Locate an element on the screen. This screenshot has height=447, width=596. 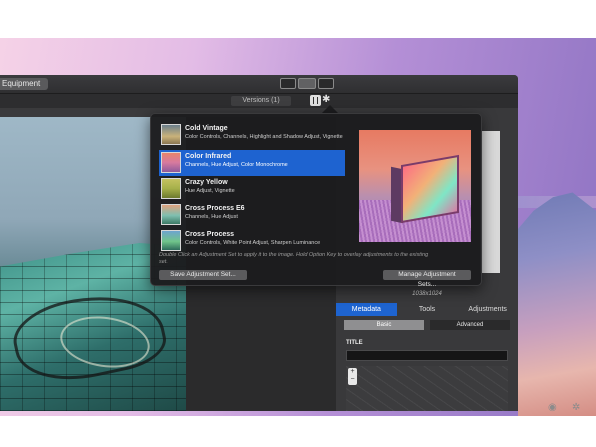
blank-area-bottom is located at coordinates (298, 431).